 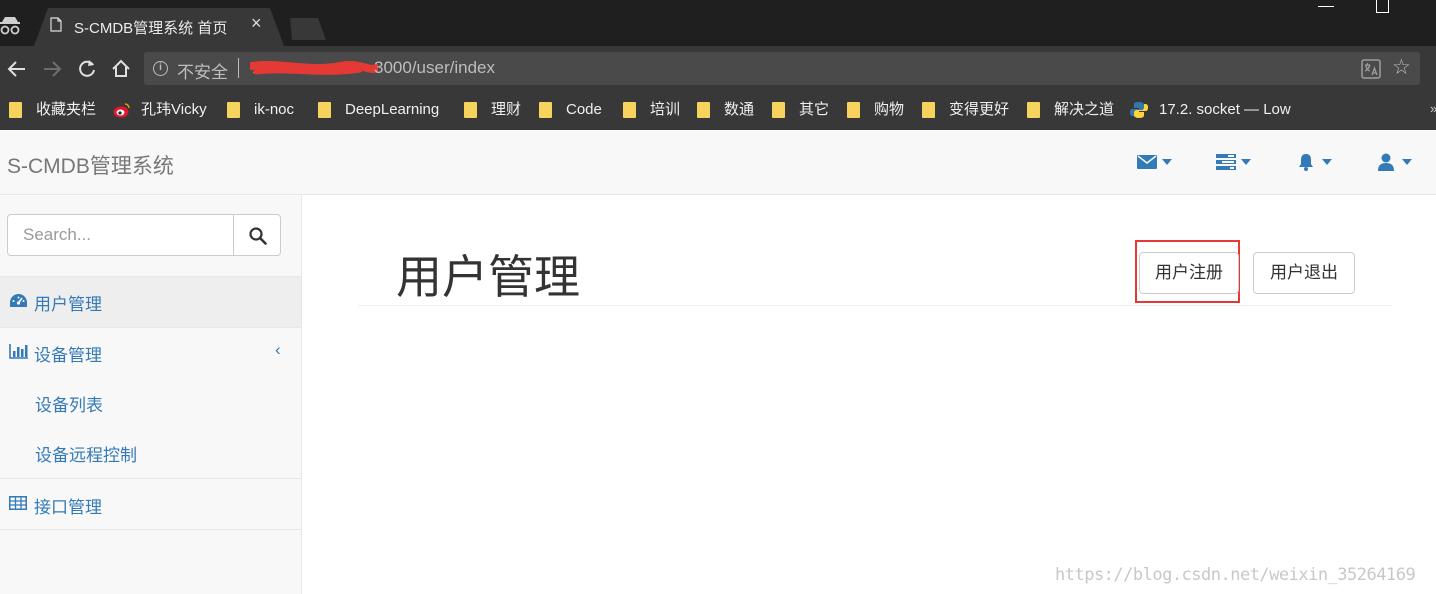 What do you see at coordinates (66, 109) in the screenshot?
I see `bookmark-label: 收藏夹栏` at bounding box center [66, 109].